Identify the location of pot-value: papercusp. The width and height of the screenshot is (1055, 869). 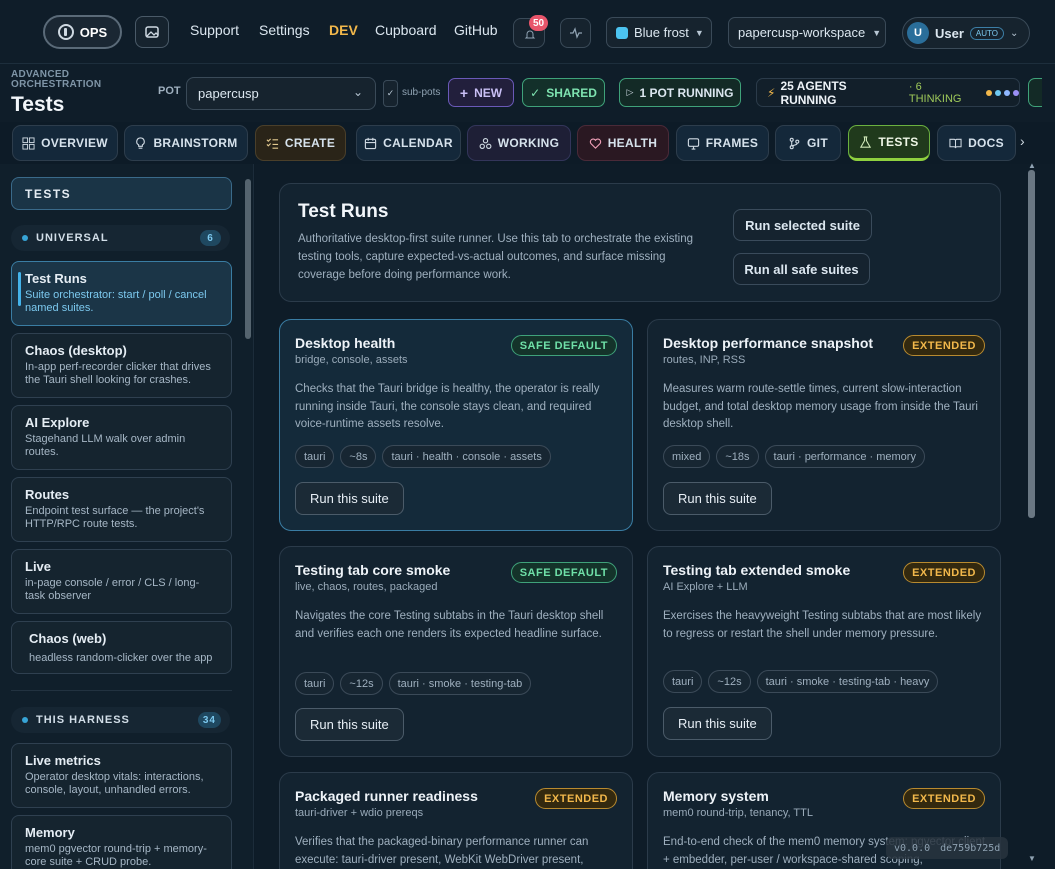
(228, 93).